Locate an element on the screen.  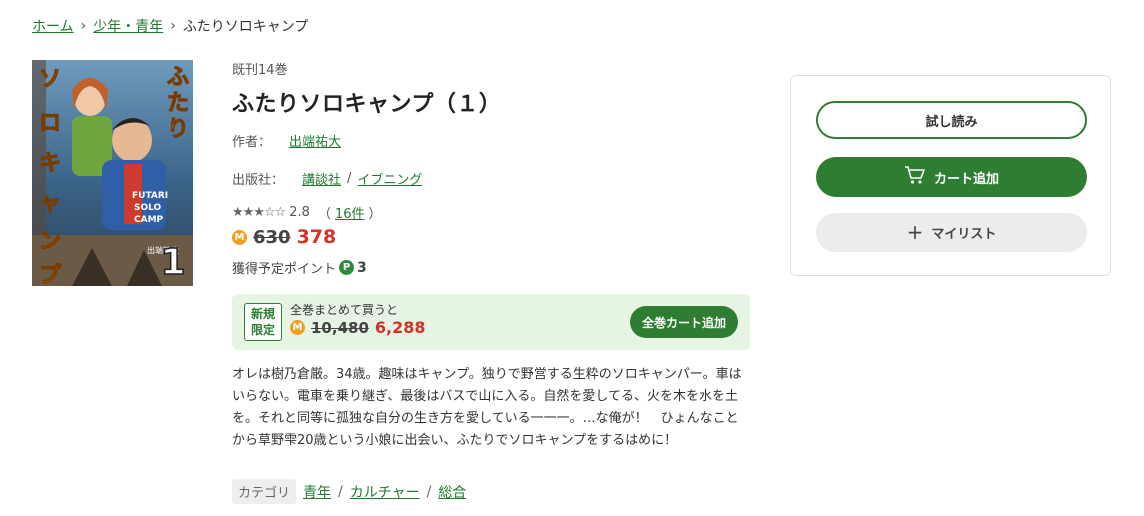
plus-icon: + is located at coordinates (915, 231).